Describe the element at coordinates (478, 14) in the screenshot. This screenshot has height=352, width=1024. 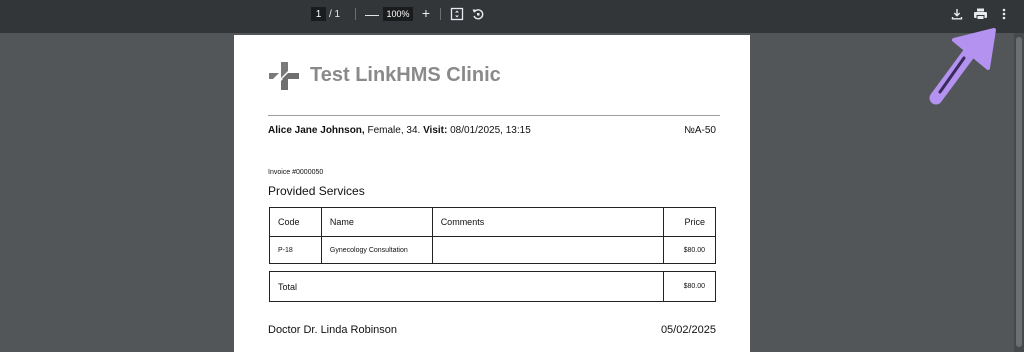
I see `rotate-icon` at that location.